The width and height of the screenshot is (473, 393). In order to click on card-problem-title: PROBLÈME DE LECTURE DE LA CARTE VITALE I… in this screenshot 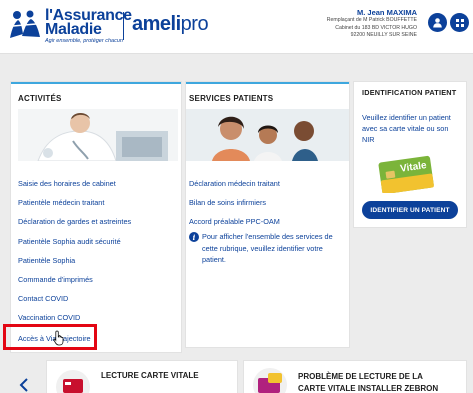, I will do `click(368, 382)`.